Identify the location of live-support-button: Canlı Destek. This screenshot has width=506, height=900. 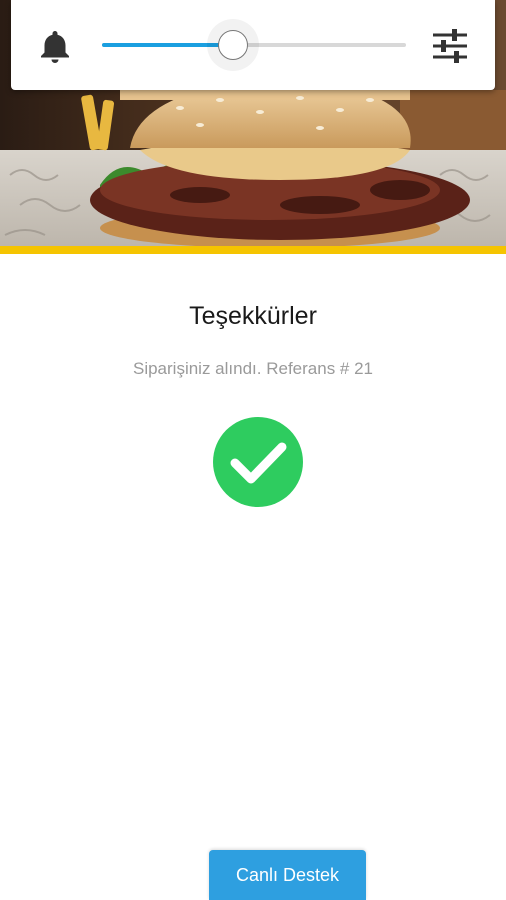
(287, 875).